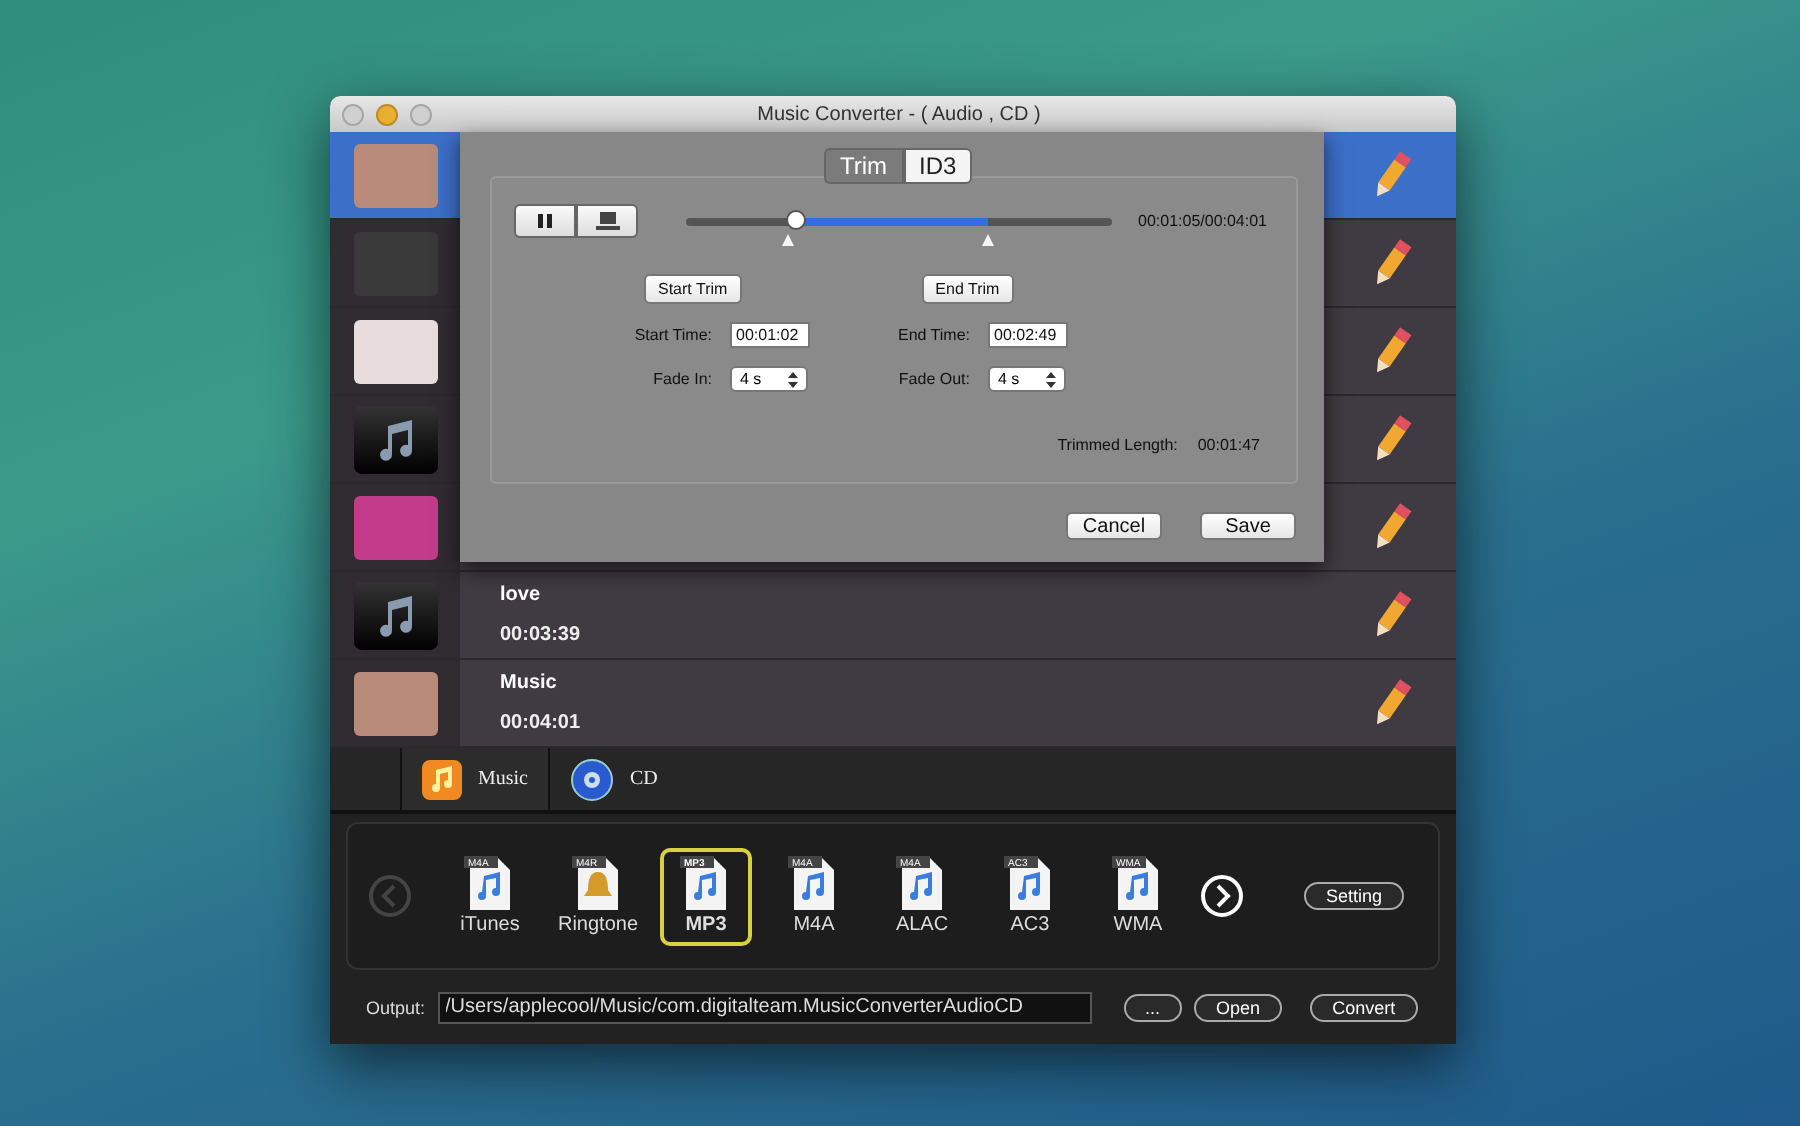 Image resolution: width=1800 pixels, height=1126 pixels. I want to click on track-duration: 00:03:39, so click(541, 635).